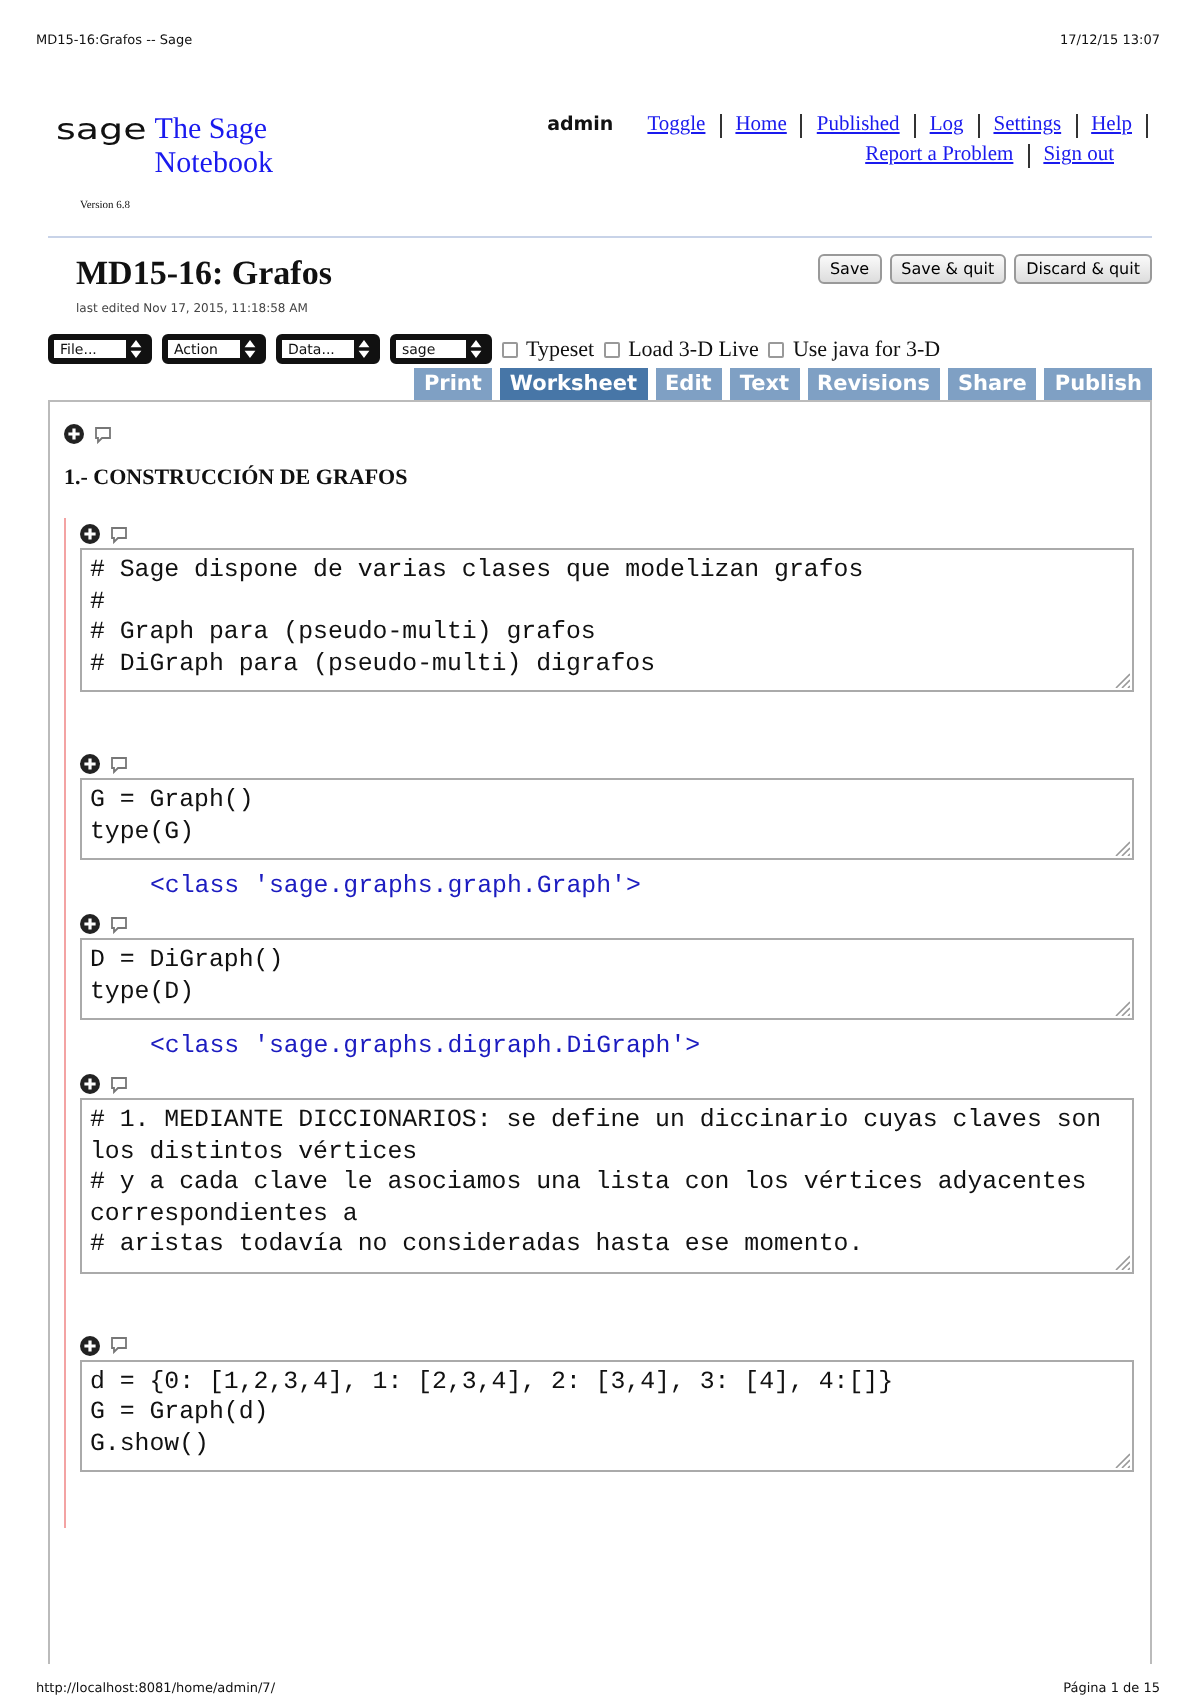 Image resolution: width=1198 pixels, height=1696 pixels. Describe the element at coordinates (859, 126) in the screenshot. I see `nav-link: Published` at that location.